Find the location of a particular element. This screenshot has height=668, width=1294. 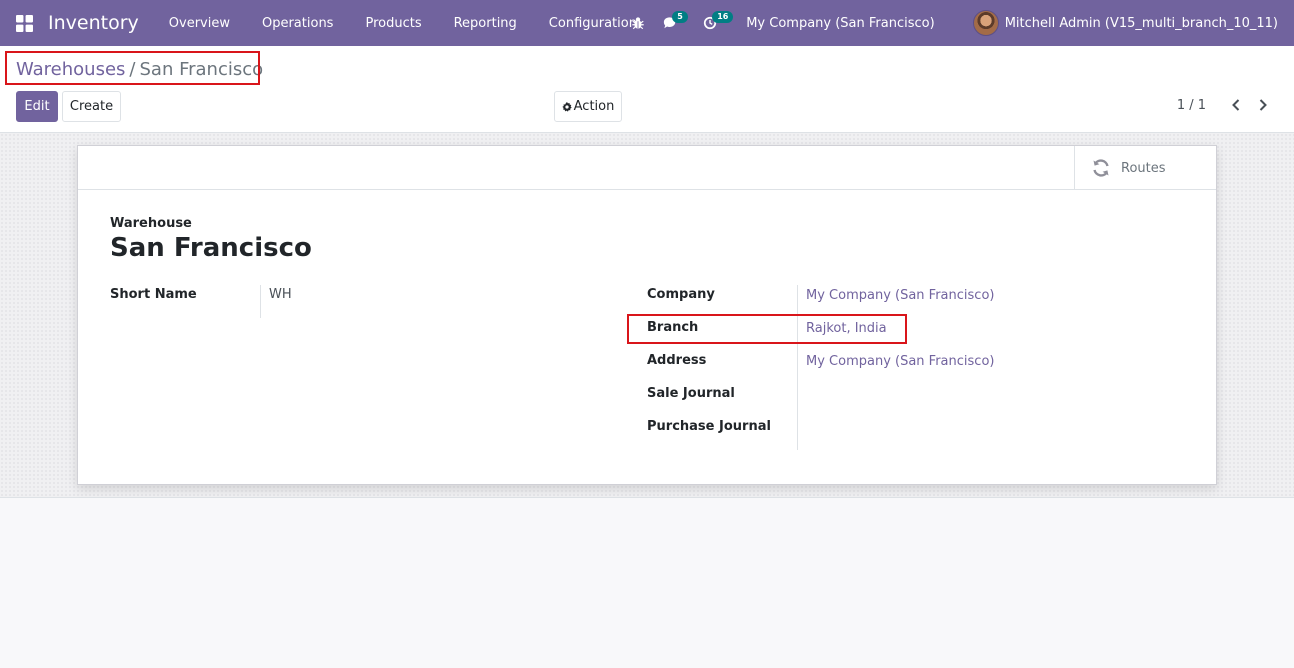

routes-label: Routes is located at coordinates (1143, 168).